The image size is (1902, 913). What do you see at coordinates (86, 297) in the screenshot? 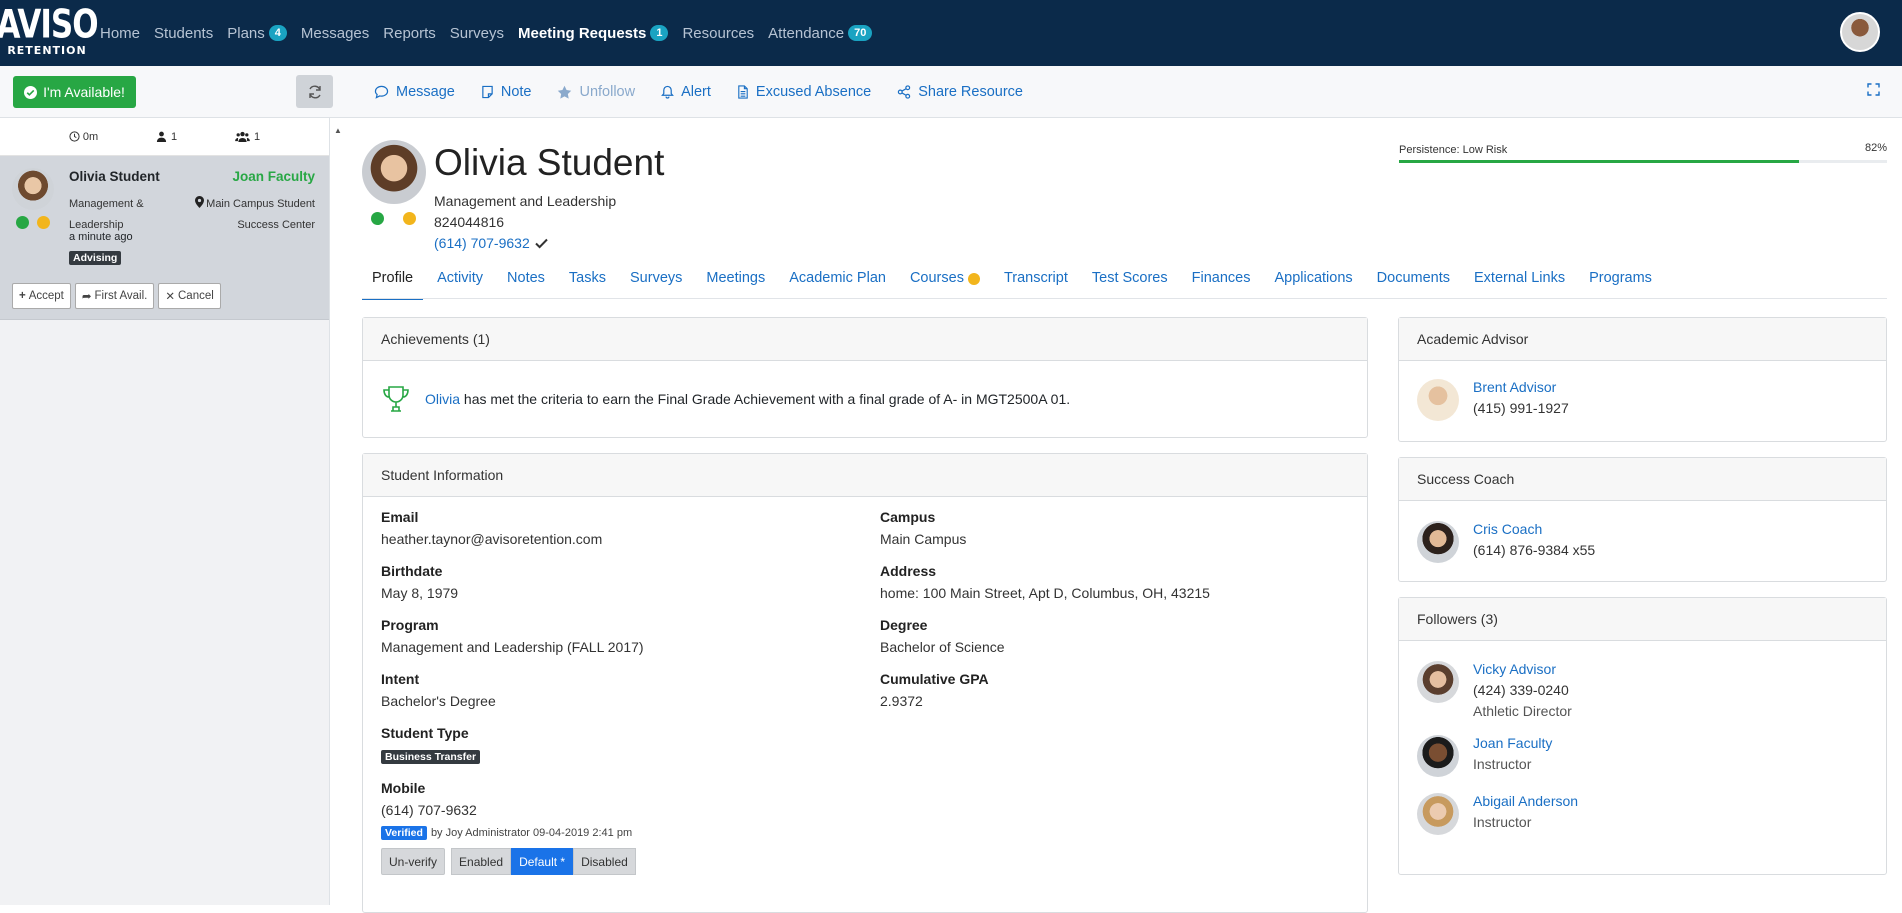
I see `forward-icon: ➦` at bounding box center [86, 297].